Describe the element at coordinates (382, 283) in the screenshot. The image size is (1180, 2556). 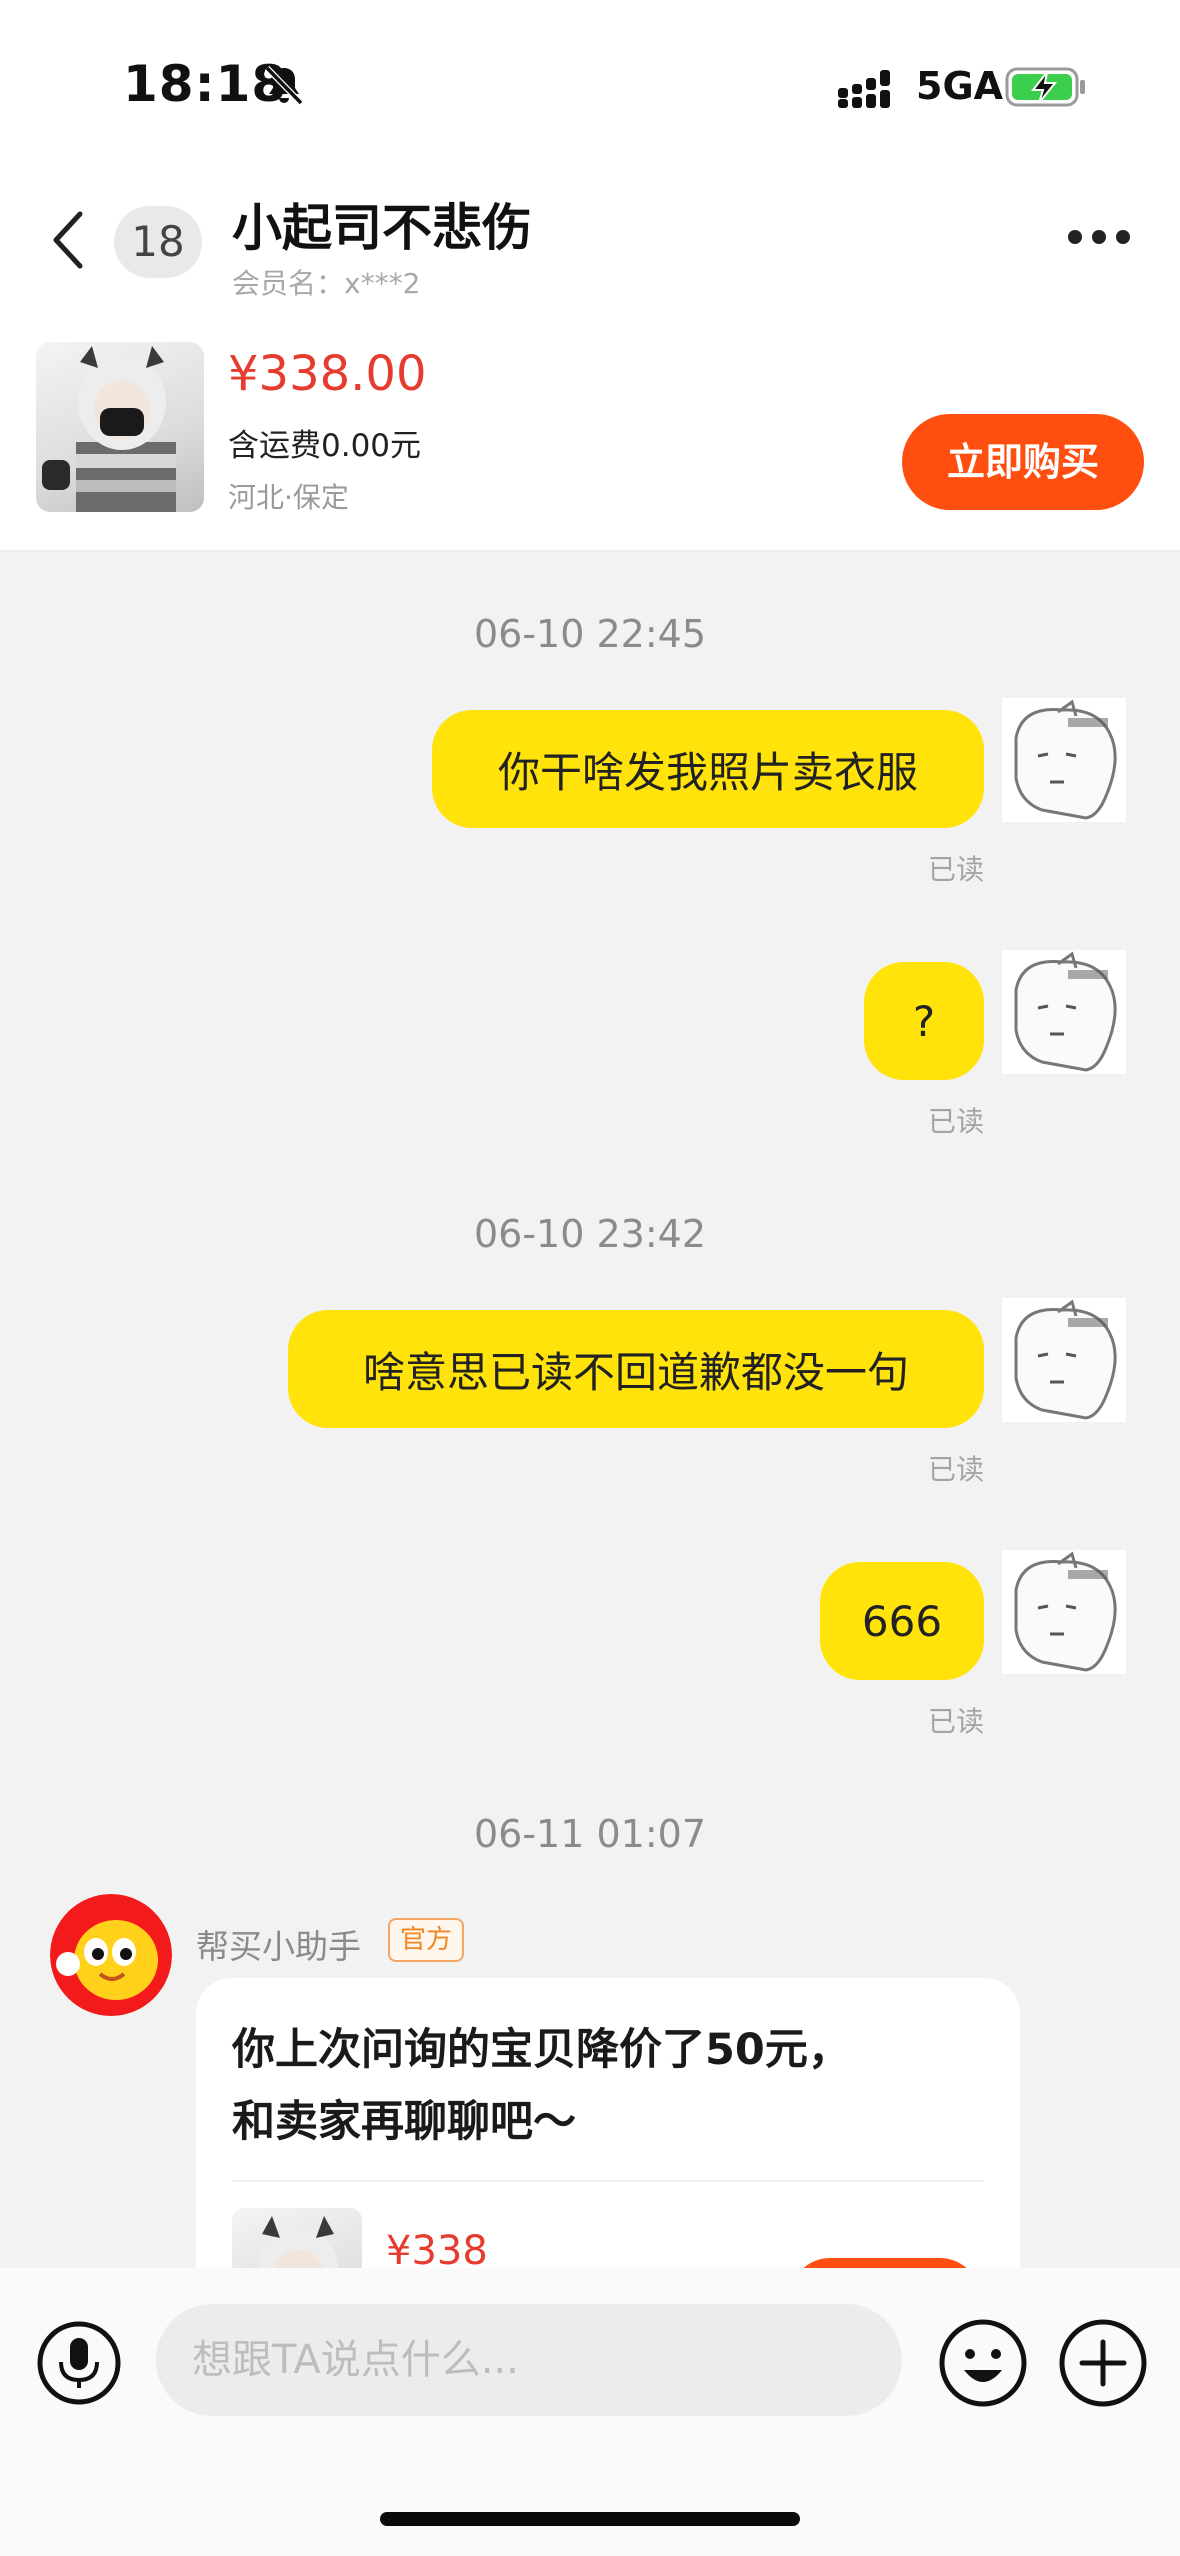
I see `member-value: x***2` at that location.